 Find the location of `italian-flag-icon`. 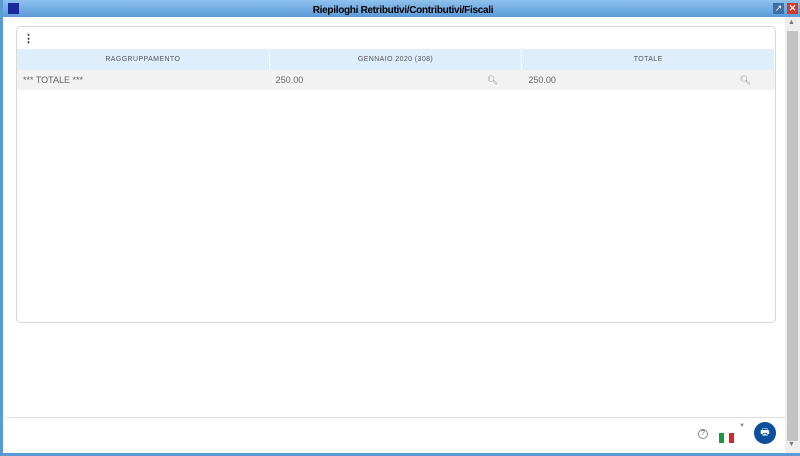

italian-flag-icon is located at coordinates (726, 438).